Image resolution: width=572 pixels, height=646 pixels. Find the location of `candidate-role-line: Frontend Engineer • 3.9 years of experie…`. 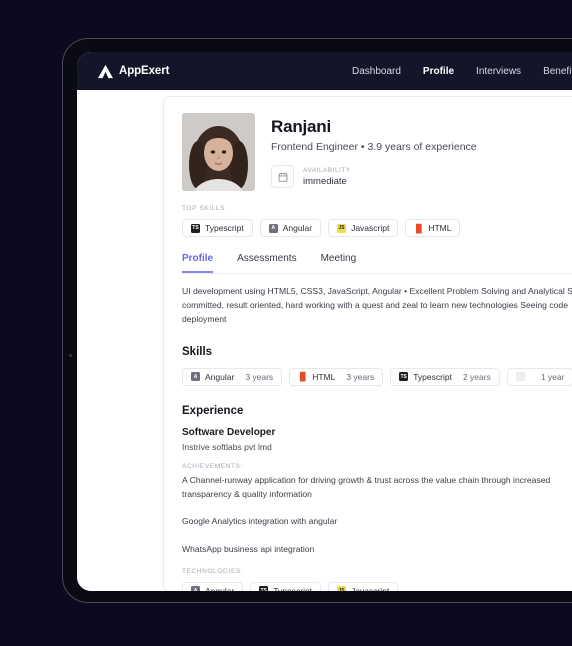

candidate-role-line: Frontend Engineer • 3.9 years of experie… is located at coordinates (374, 147).